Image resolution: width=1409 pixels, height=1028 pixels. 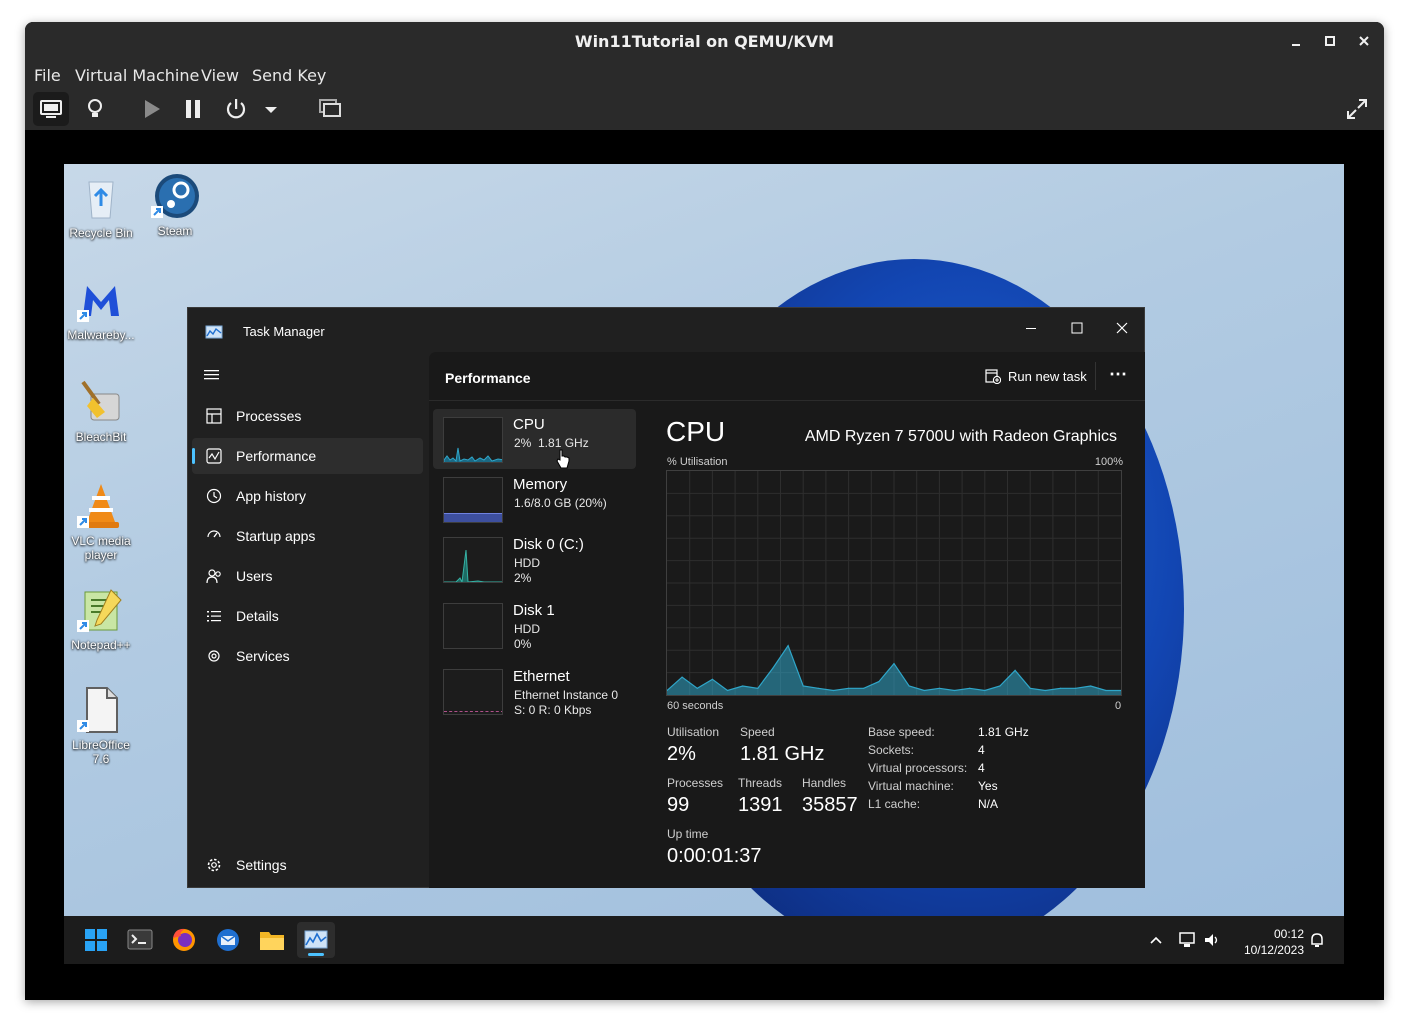 What do you see at coordinates (214, 456) in the screenshot?
I see `performance-icon` at bounding box center [214, 456].